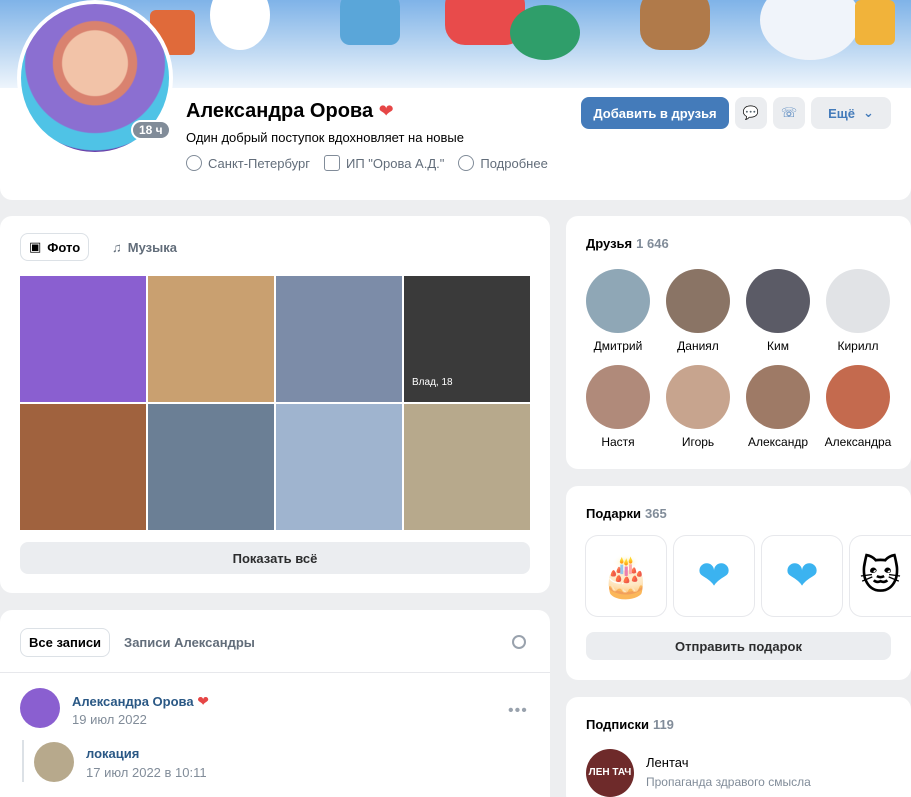 Image resolution: width=911 pixels, height=797 pixels. What do you see at coordinates (23, 761) in the screenshot?
I see `repost-line` at bounding box center [23, 761].